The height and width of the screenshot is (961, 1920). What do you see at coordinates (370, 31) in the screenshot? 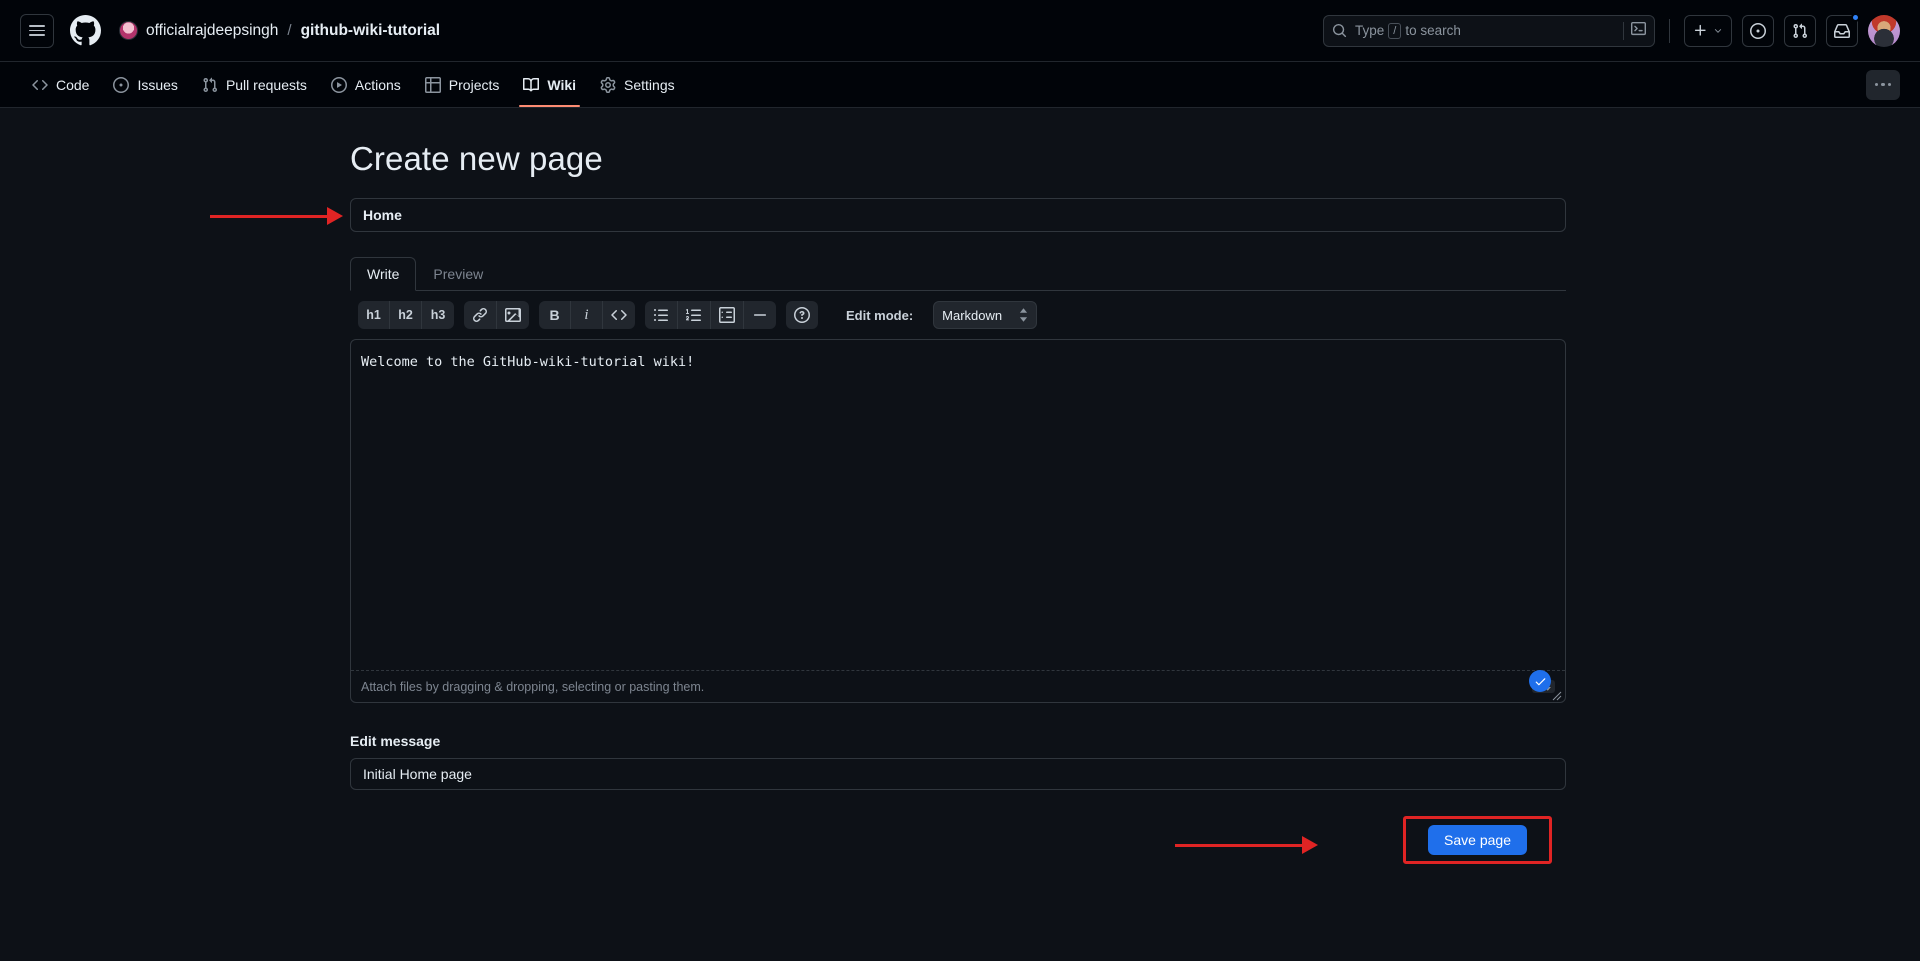
I see `breadcrumb-repo: github-wiki-tutorial` at bounding box center [370, 31].